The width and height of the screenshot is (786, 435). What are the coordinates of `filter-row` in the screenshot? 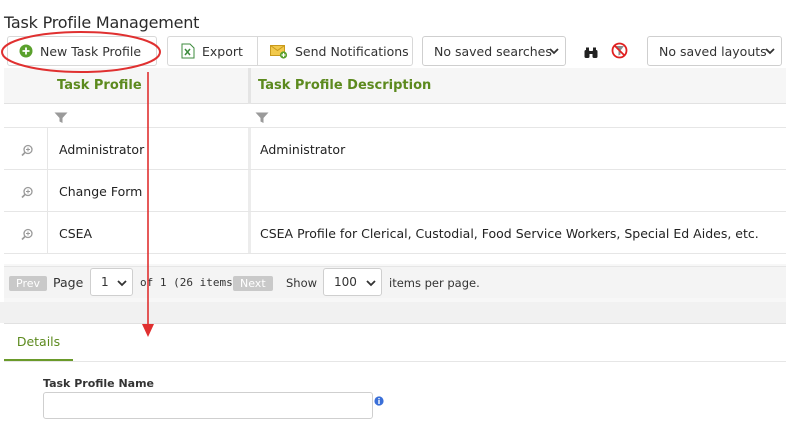 It's located at (395, 116).